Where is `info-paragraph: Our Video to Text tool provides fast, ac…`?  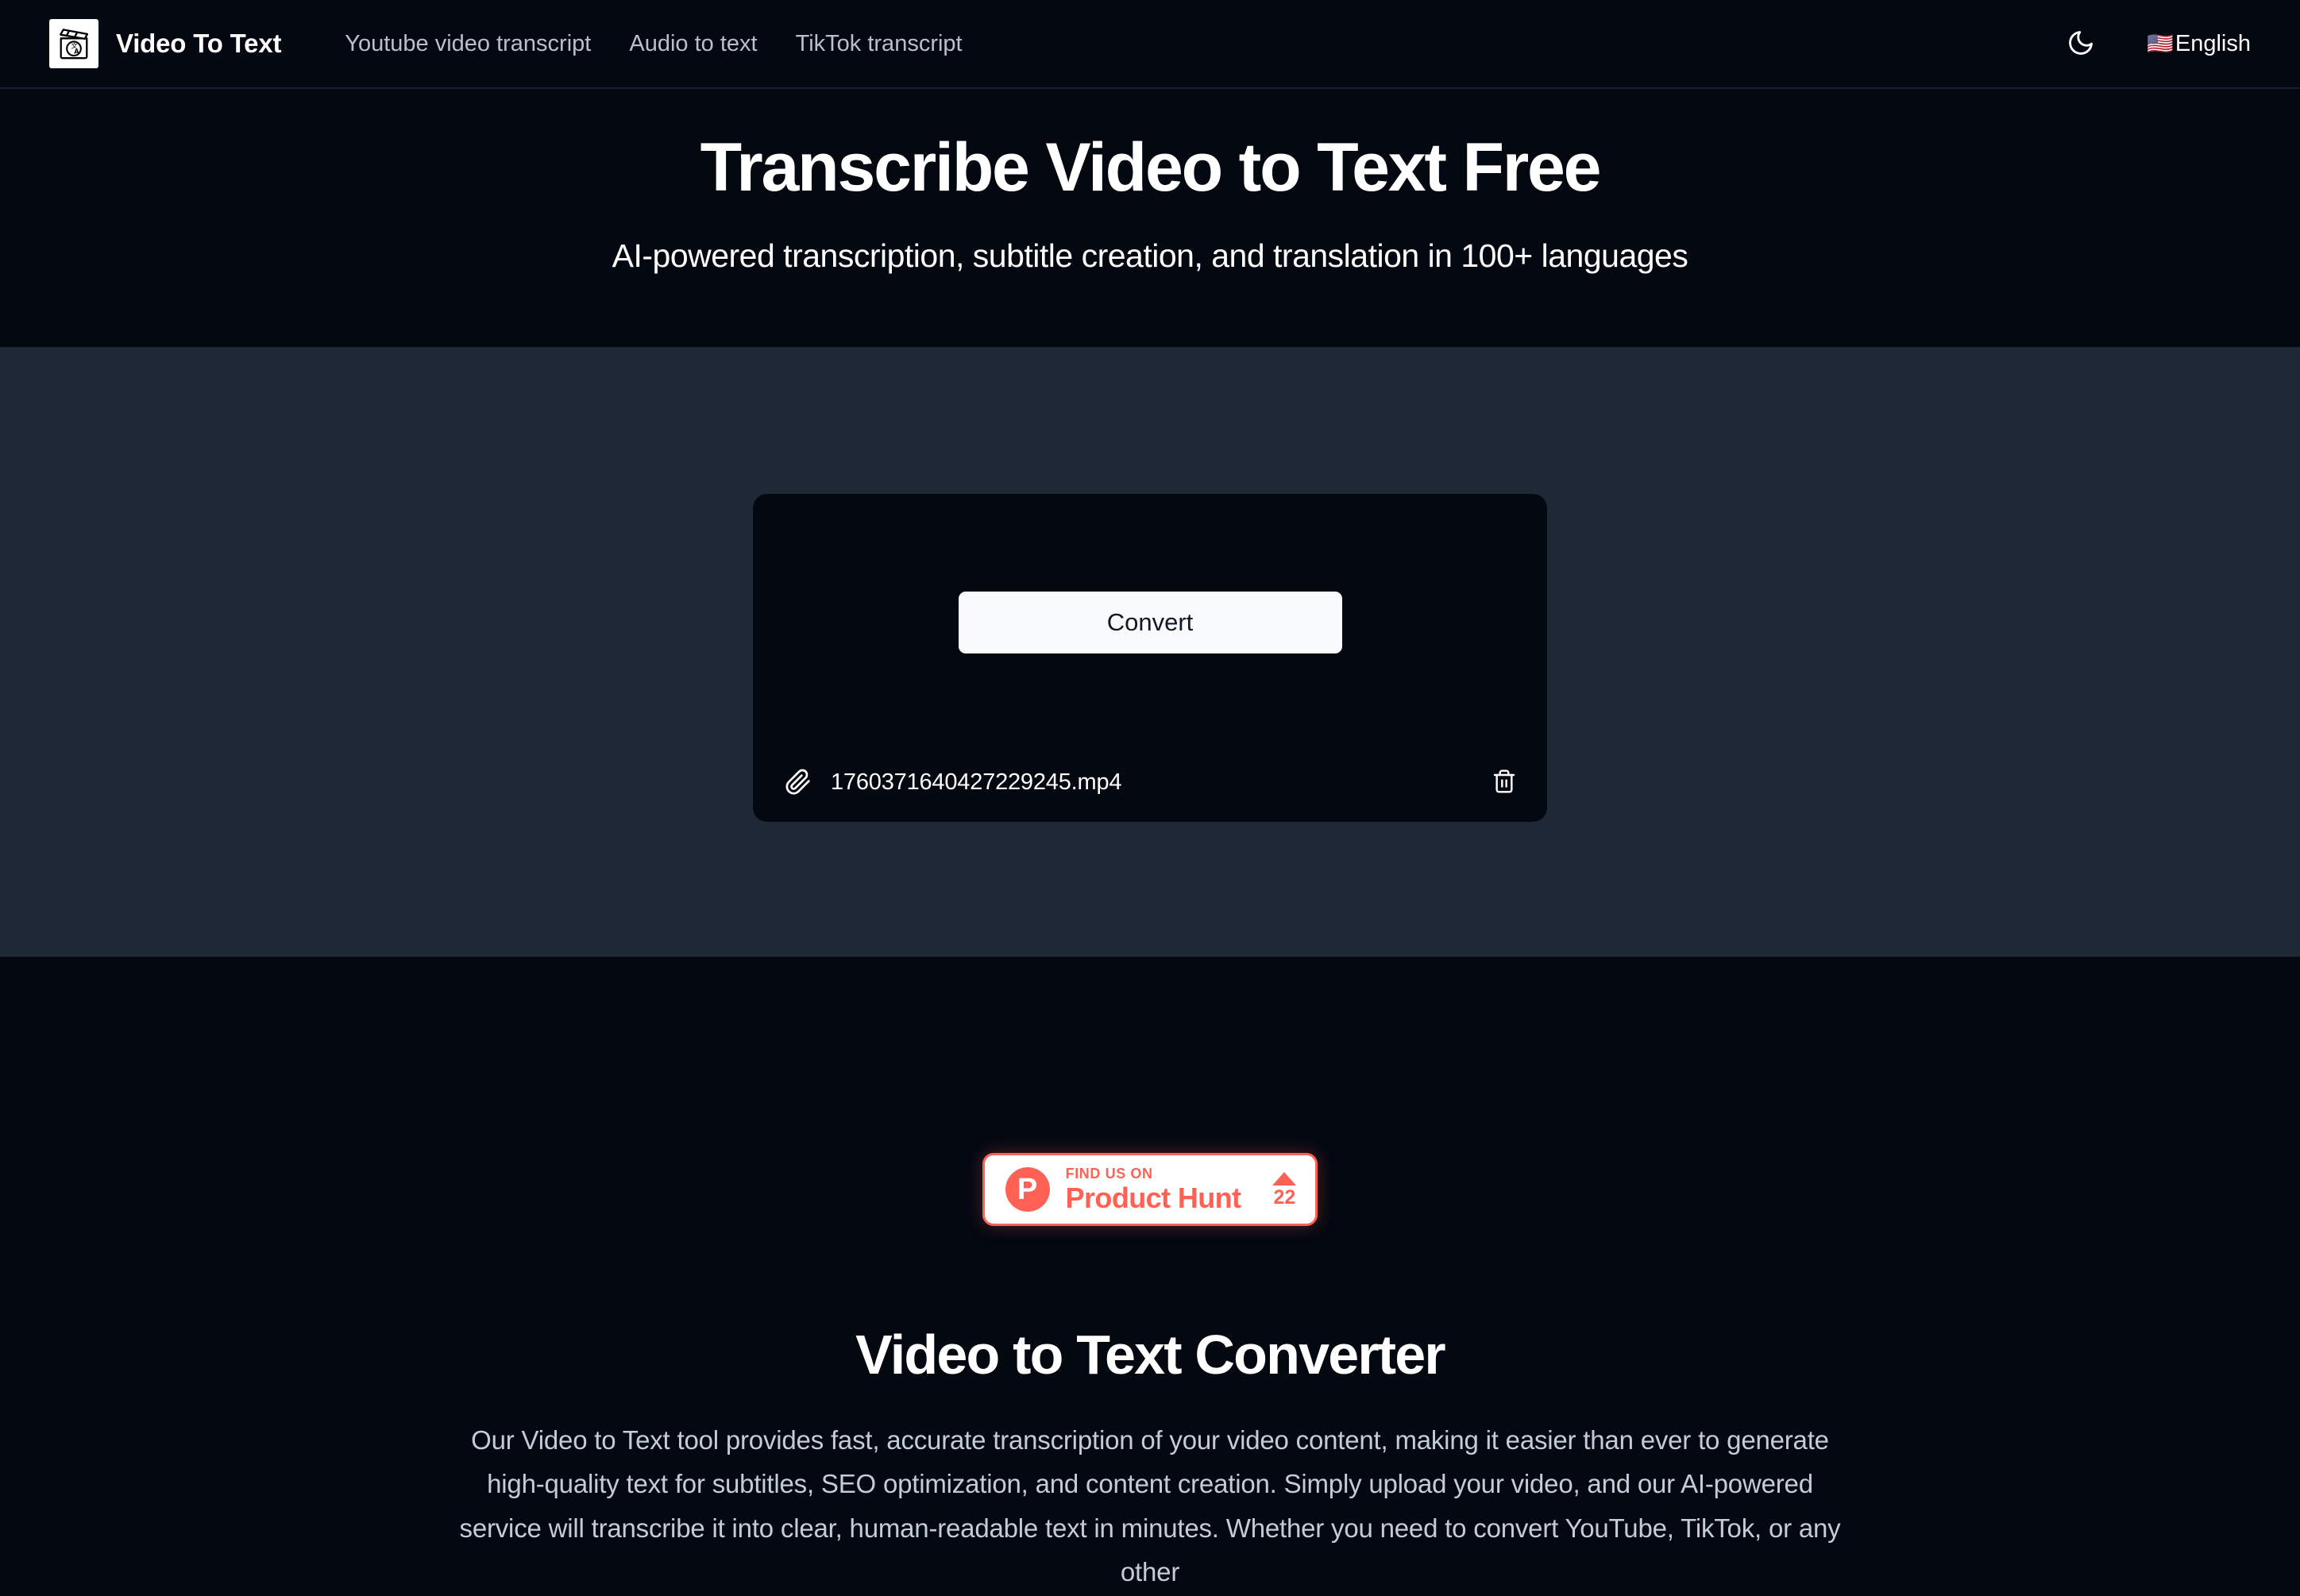
info-paragraph: Our Video to Text tool provides fast, ac… is located at coordinates (1150, 1506).